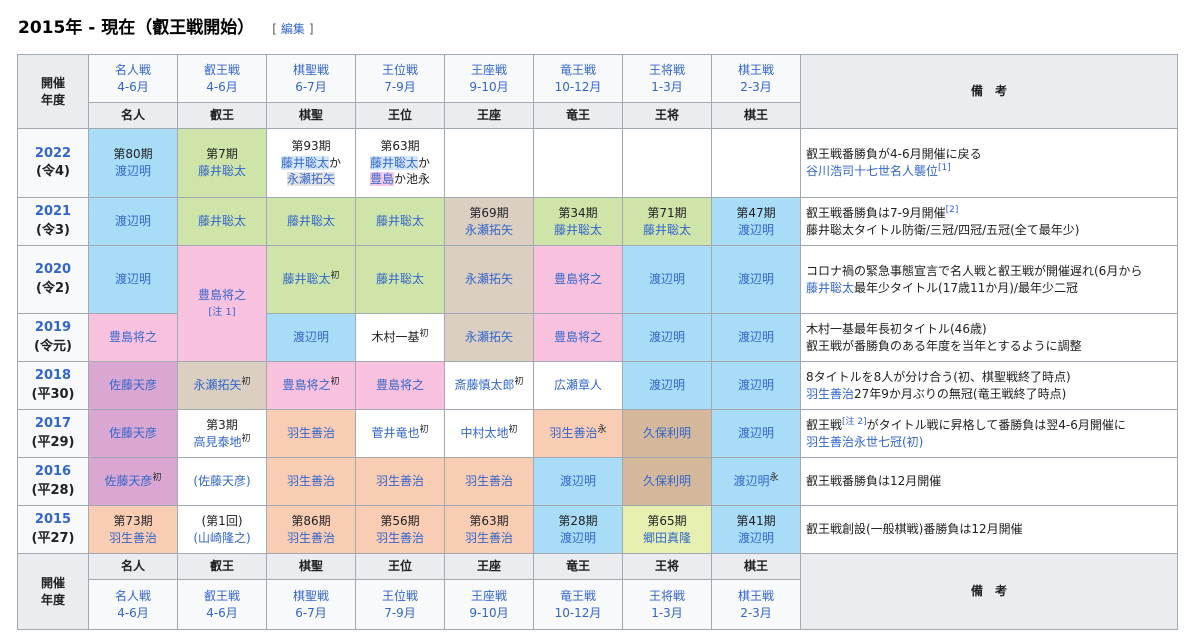 This screenshot has width=1192, height=640. Describe the element at coordinates (53, 520) in the screenshot. I see `year-link: 2015` at that location.